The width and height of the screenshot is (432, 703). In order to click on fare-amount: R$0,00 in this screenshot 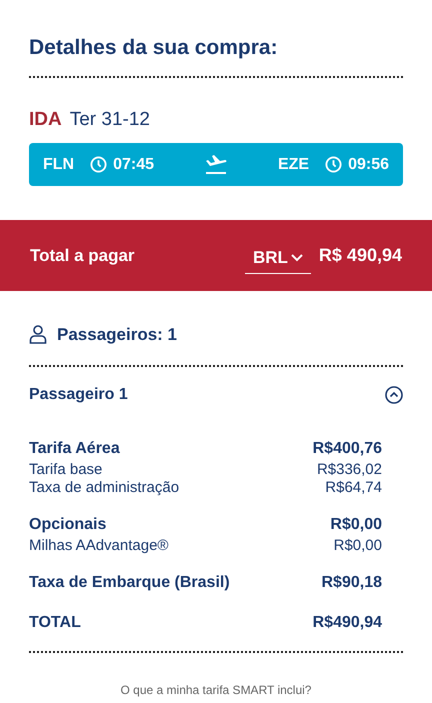, I will do `click(356, 524)`.